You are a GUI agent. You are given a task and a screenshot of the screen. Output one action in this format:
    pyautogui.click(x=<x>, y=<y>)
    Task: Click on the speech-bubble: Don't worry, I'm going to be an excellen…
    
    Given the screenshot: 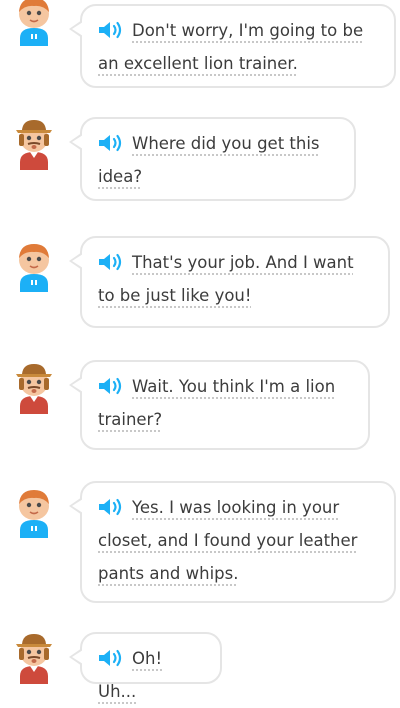 What is the action you would take?
    pyautogui.click(x=232, y=46)
    